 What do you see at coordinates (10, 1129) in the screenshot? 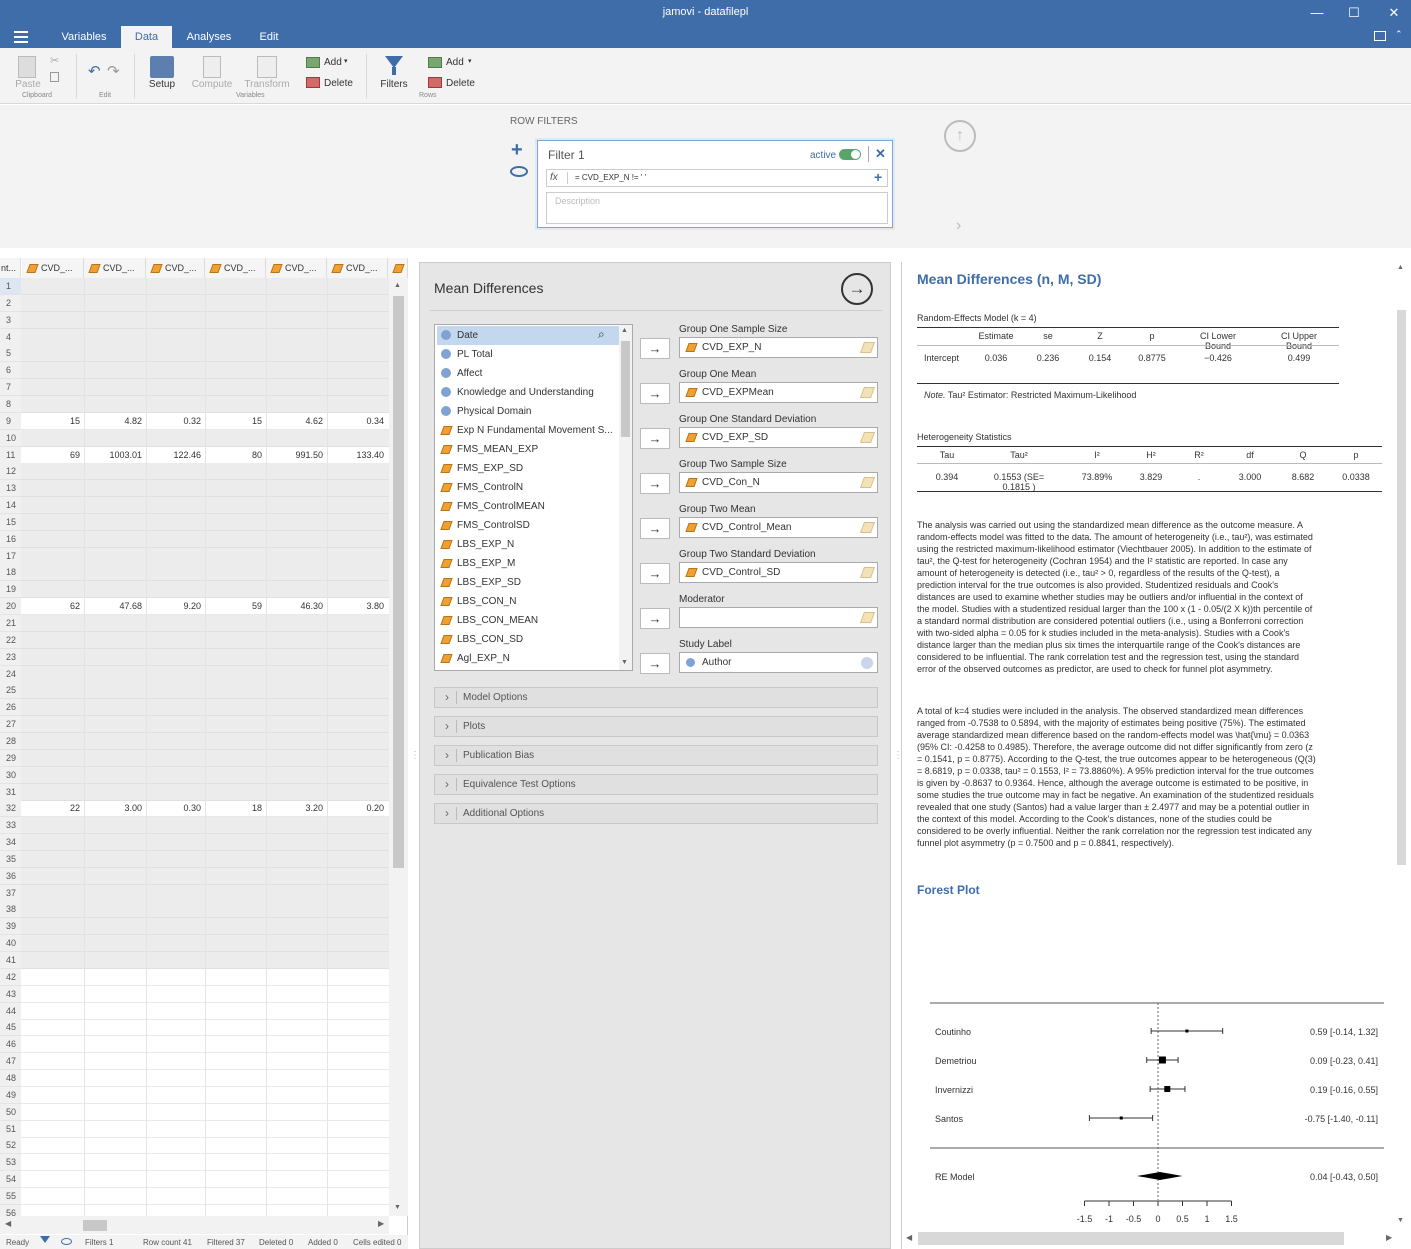
I see `row-number: 51` at bounding box center [10, 1129].